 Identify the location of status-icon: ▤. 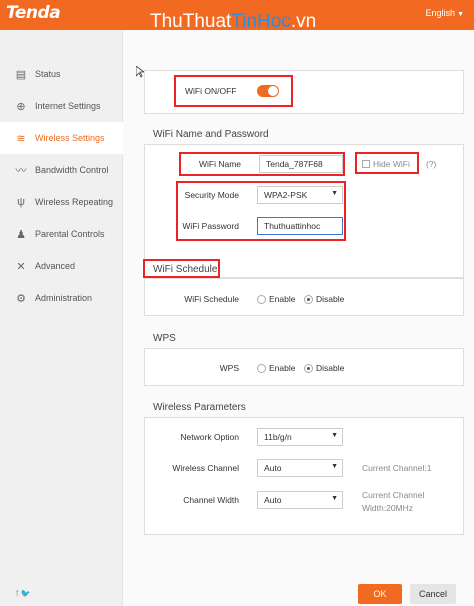
(21, 74).